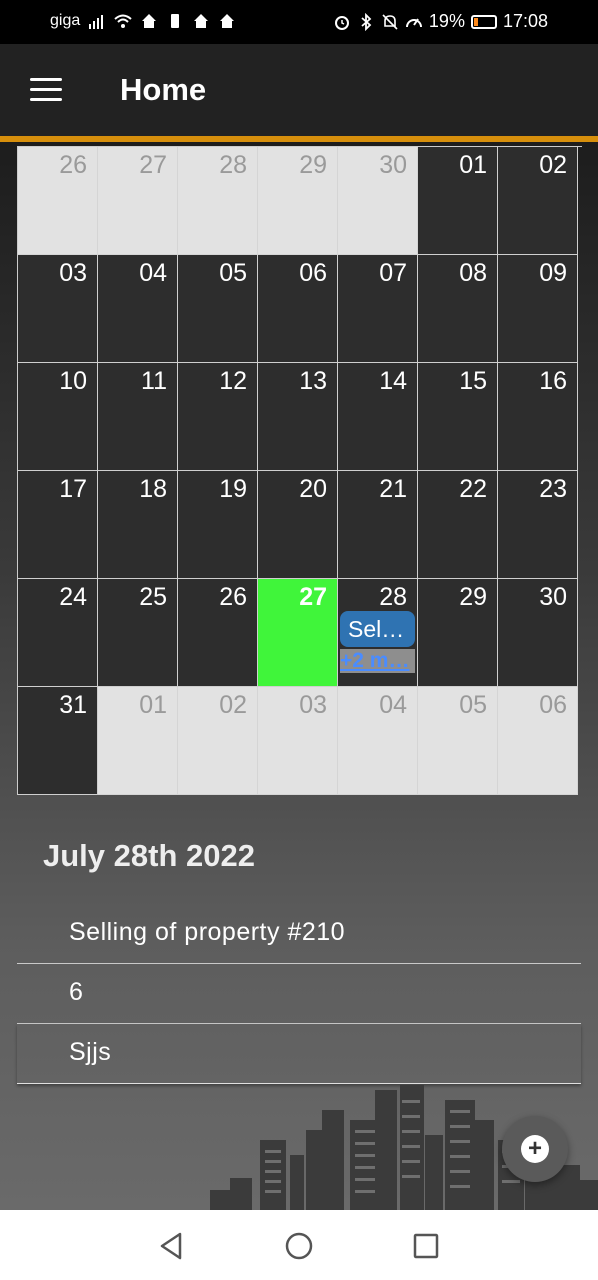 The width and height of the screenshot is (598, 1280). I want to click on calendar-day: 12, so click(218, 417).